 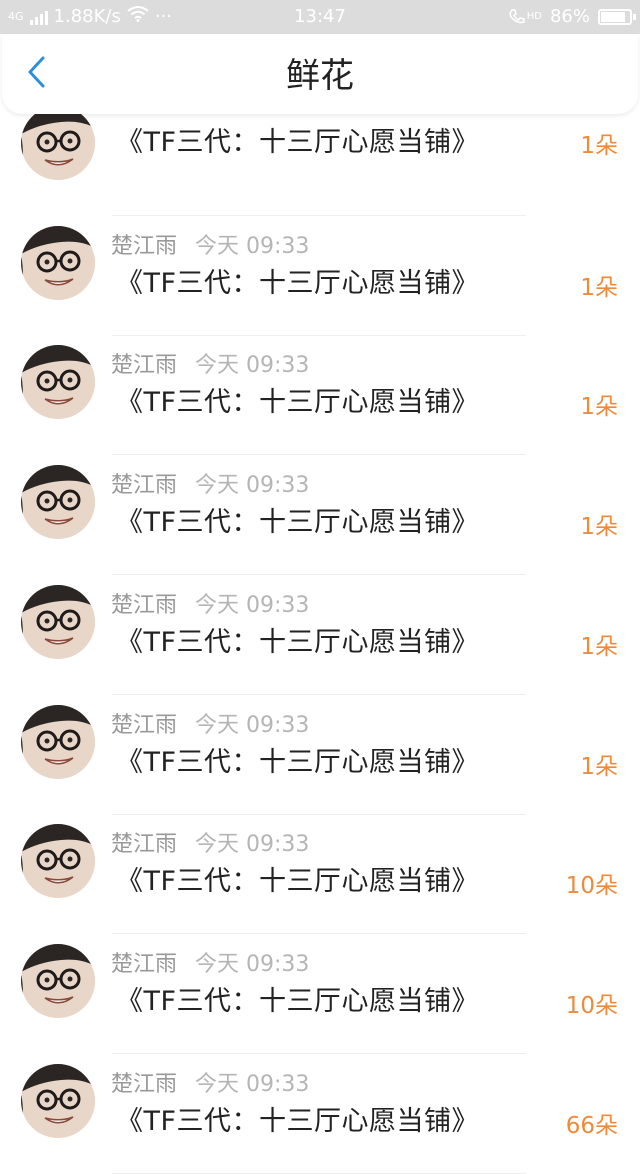 I want to click on nav-bar: 鲜花, so click(x=320, y=74).